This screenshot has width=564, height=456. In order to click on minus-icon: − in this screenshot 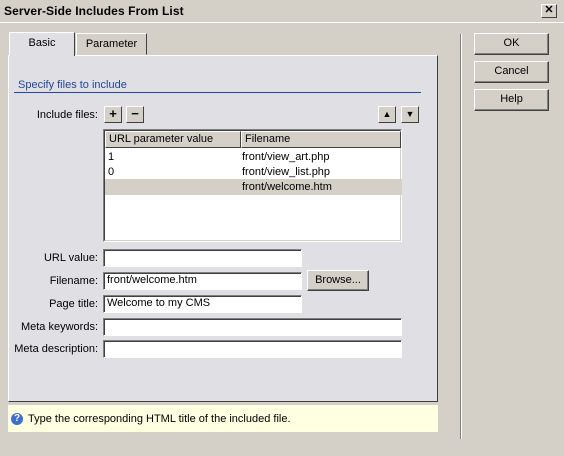, I will do `click(135, 113)`.